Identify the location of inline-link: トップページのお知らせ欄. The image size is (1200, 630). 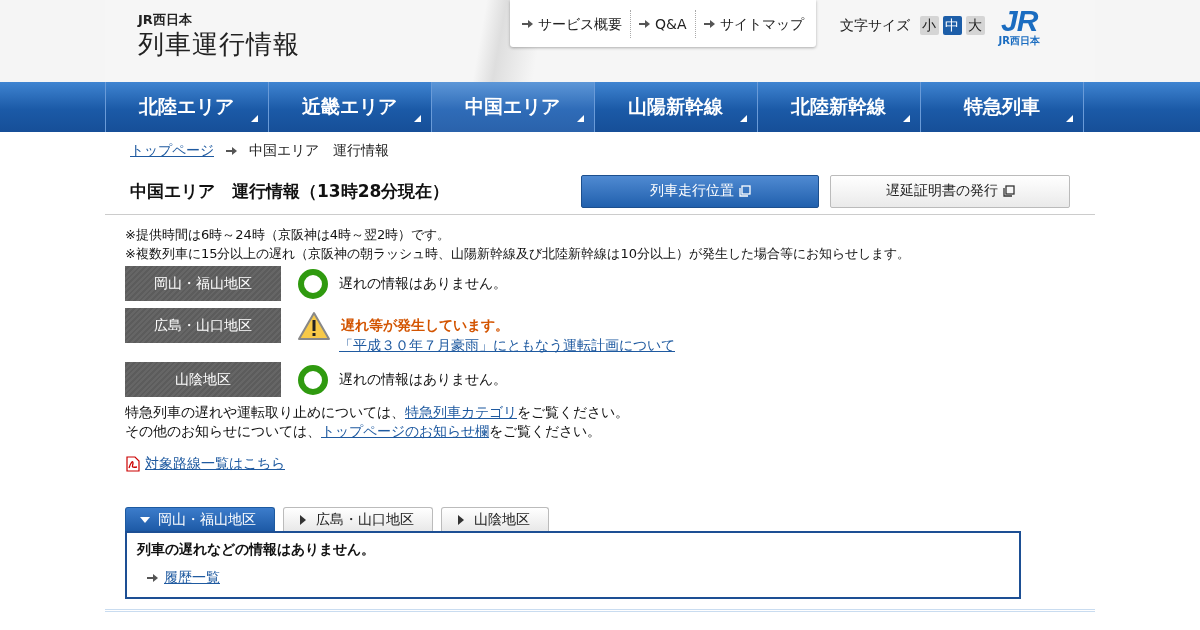
(405, 431).